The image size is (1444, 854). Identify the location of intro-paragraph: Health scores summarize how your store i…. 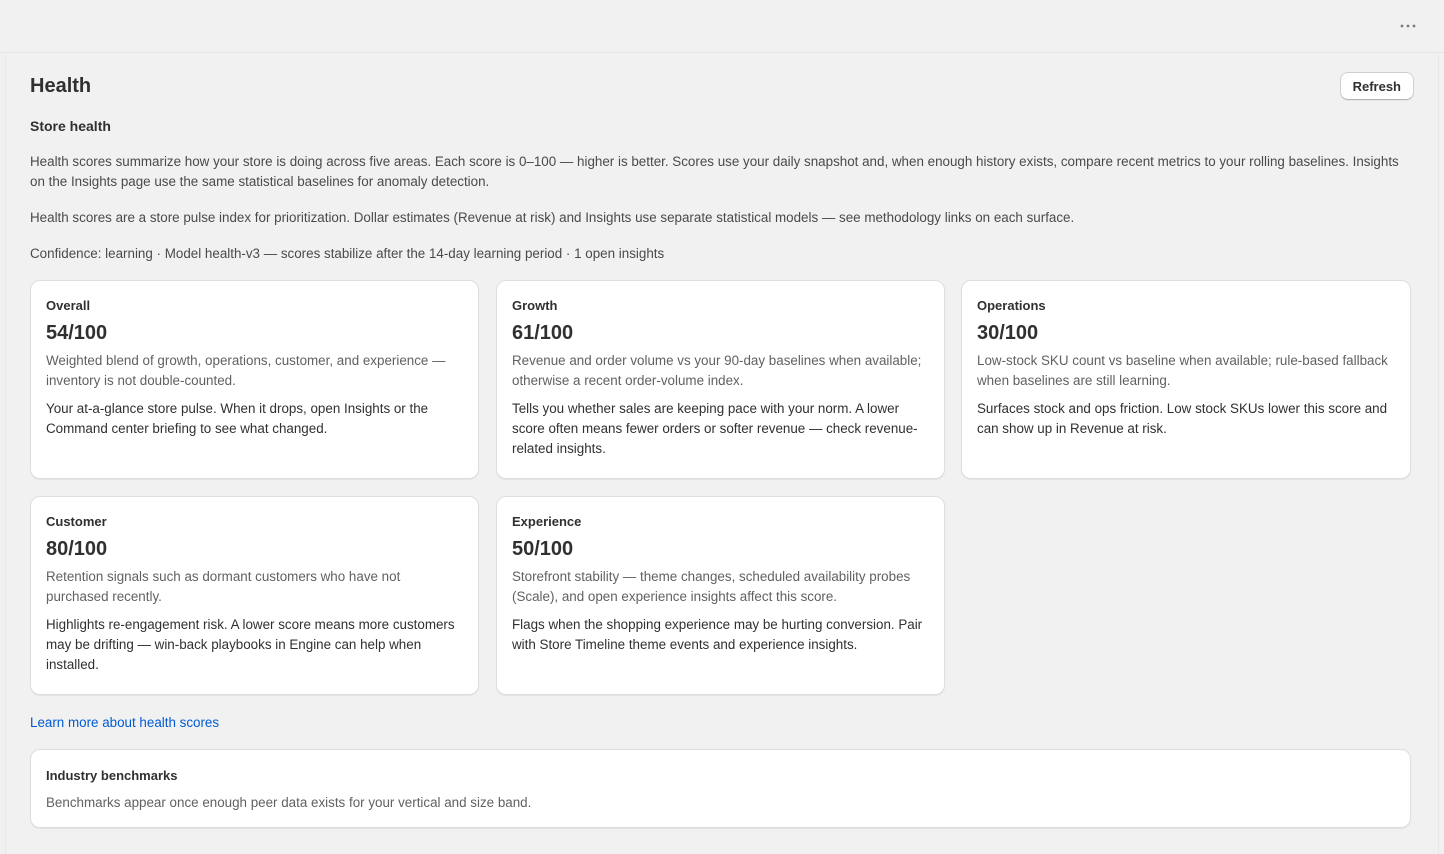
(714, 171).